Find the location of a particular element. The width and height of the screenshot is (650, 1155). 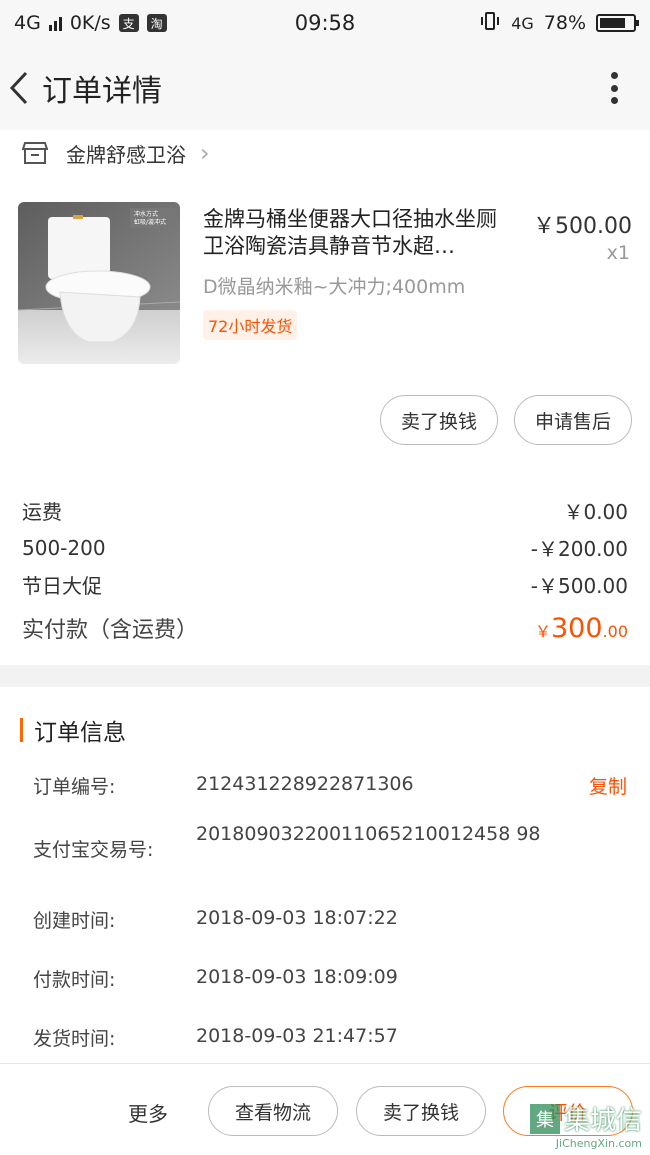

info-value: 2018-09-03 18:07:22 is located at coordinates (297, 918).